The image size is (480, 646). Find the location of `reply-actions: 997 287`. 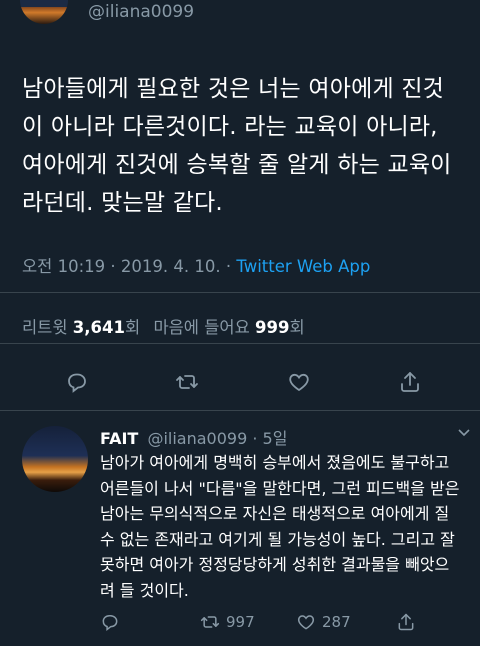

reply-actions: 997 287 is located at coordinates (280, 624).